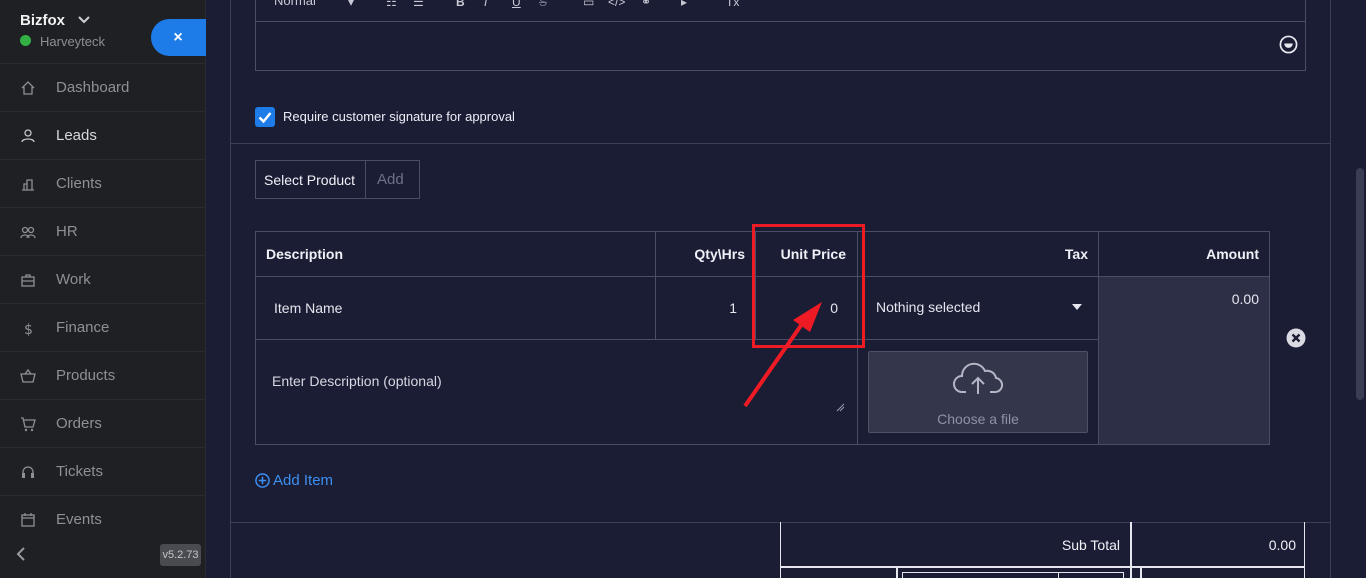 The image size is (1366, 578). What do you see at coordinates (28, 185) in the screenshot?
I see `building-icon` at bounding box center [28, 185].